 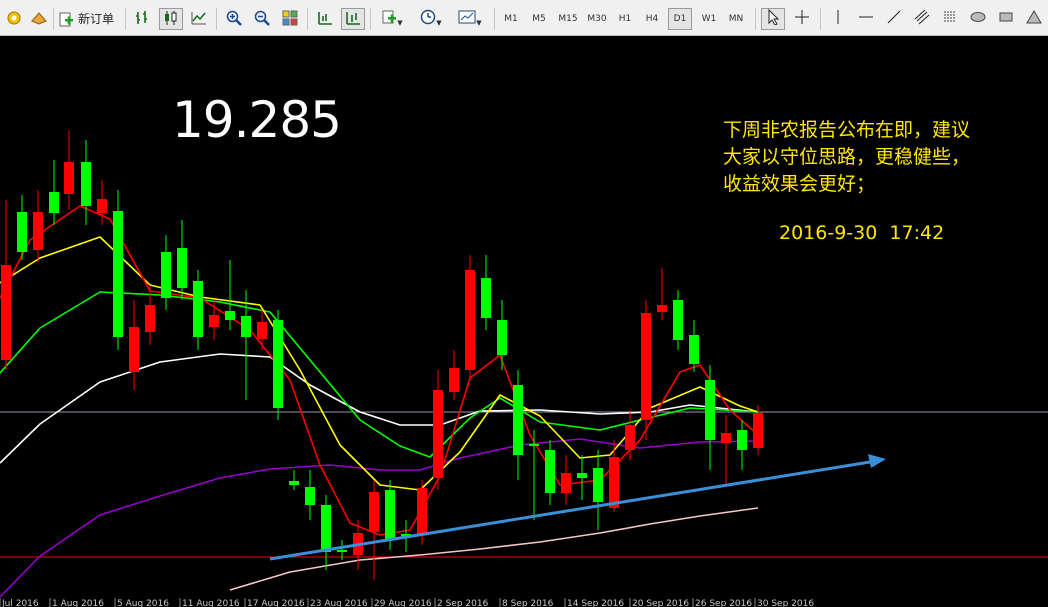 What do you see at coordinates (325, 19) in the screenshot?
I see `auto-scroll-icon` at bounding box center [325, 19].